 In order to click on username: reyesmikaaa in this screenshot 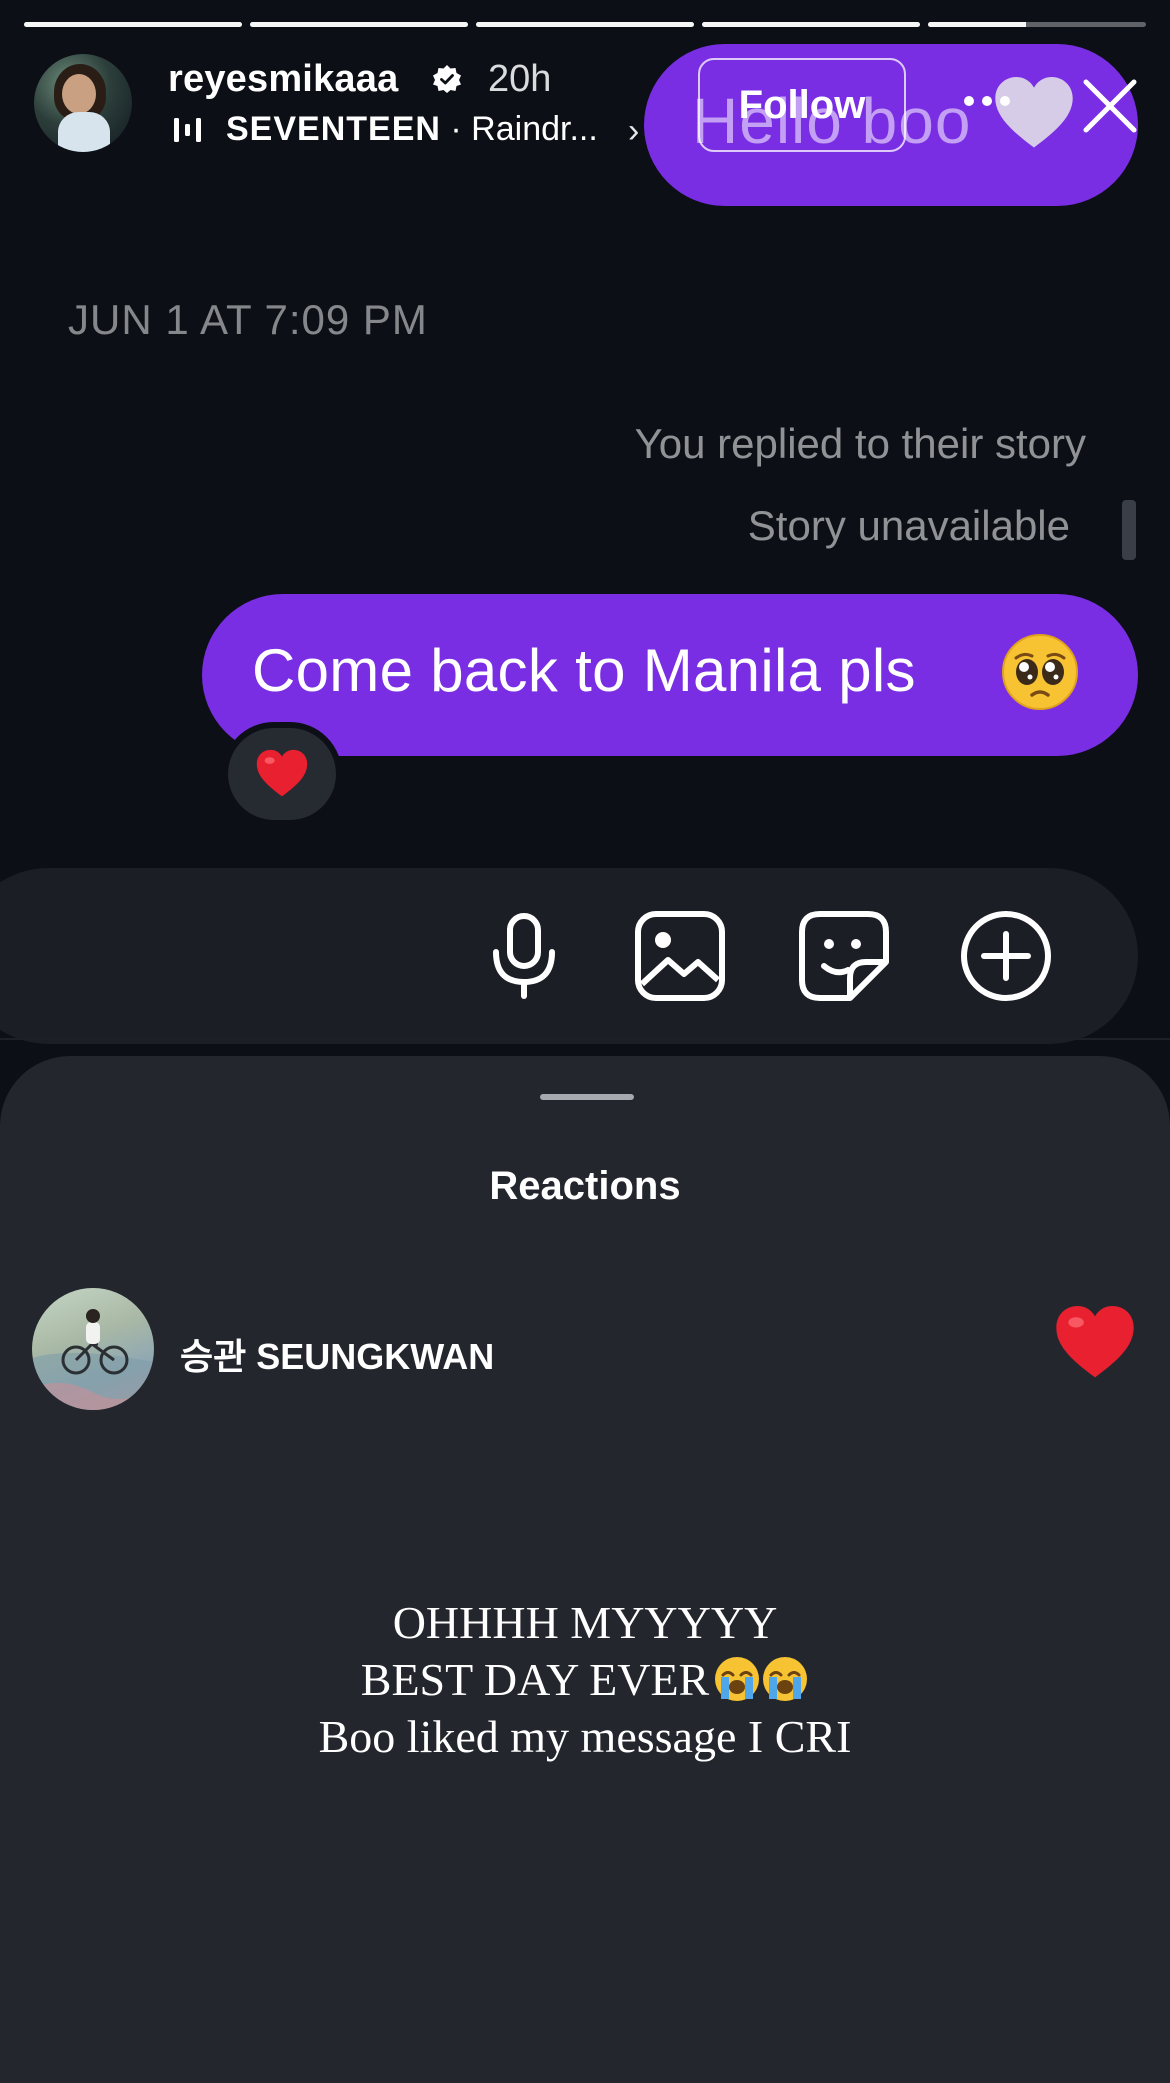, I will do `click(283, 79)`.